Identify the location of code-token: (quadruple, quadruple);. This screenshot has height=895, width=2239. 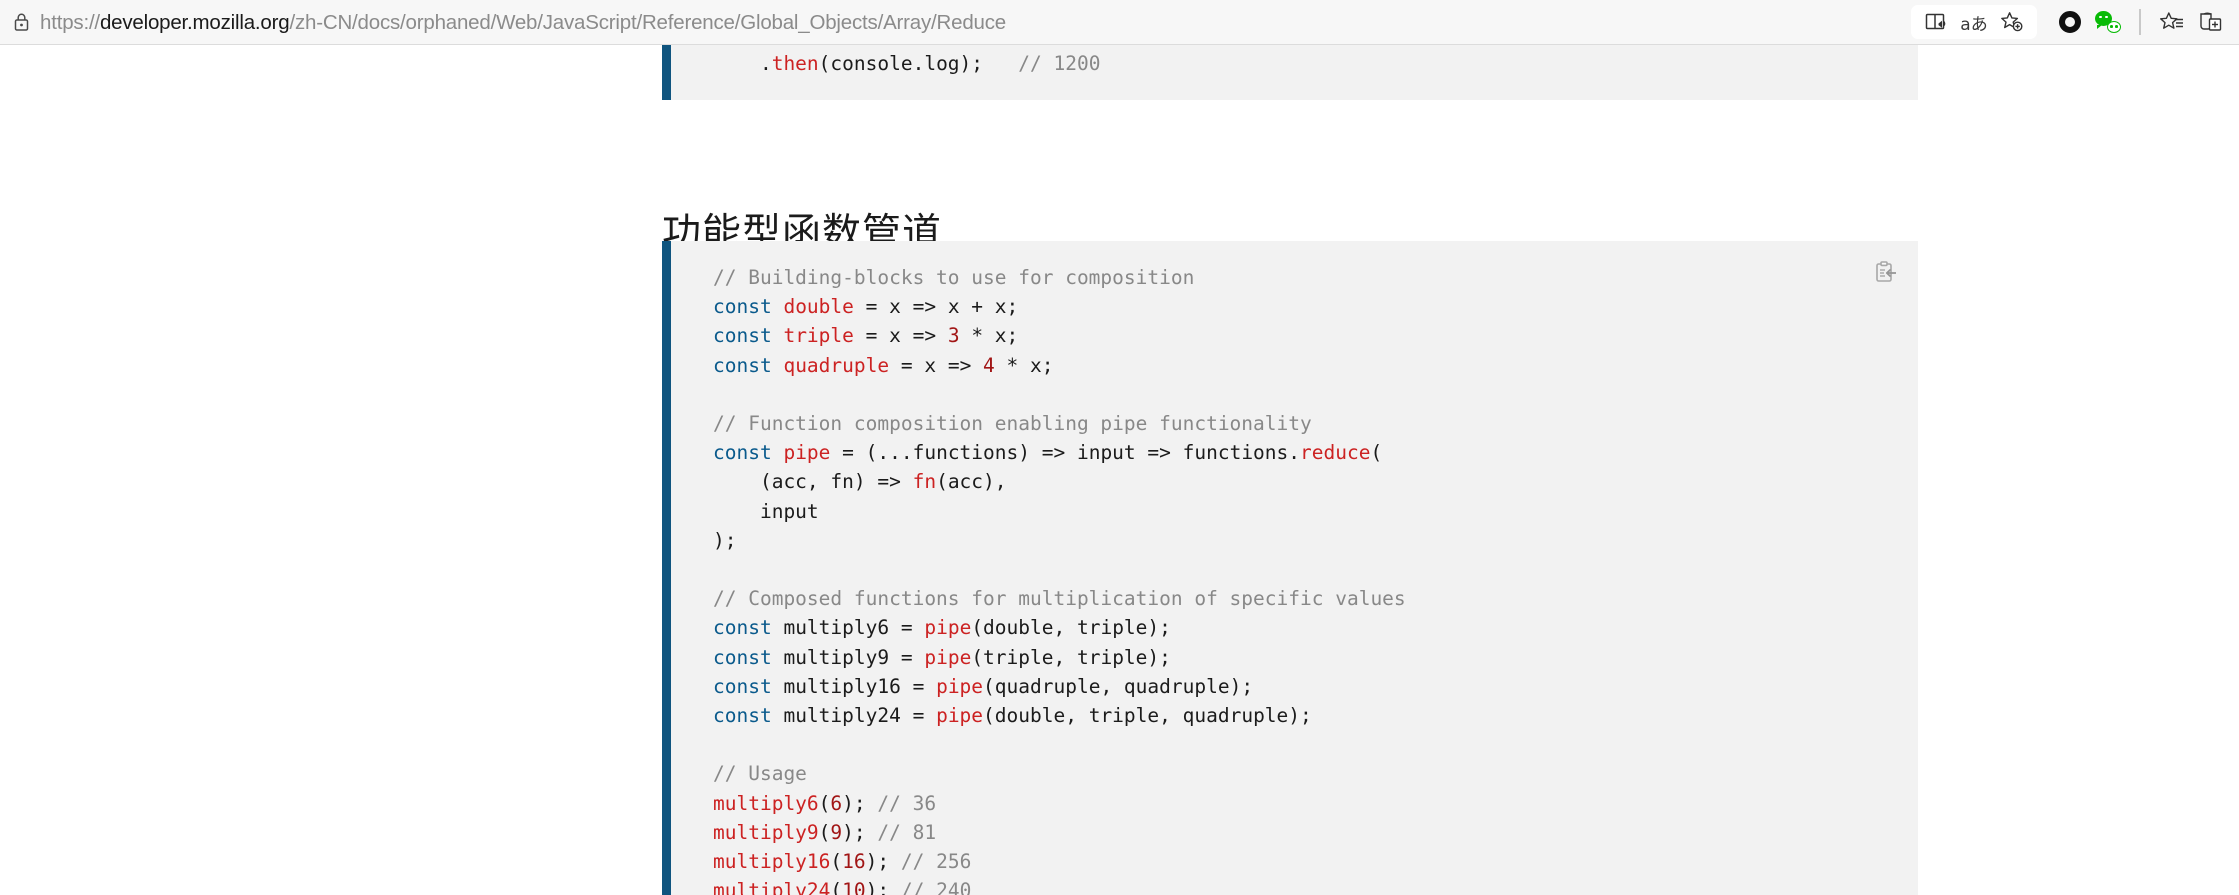
(1118, 686).